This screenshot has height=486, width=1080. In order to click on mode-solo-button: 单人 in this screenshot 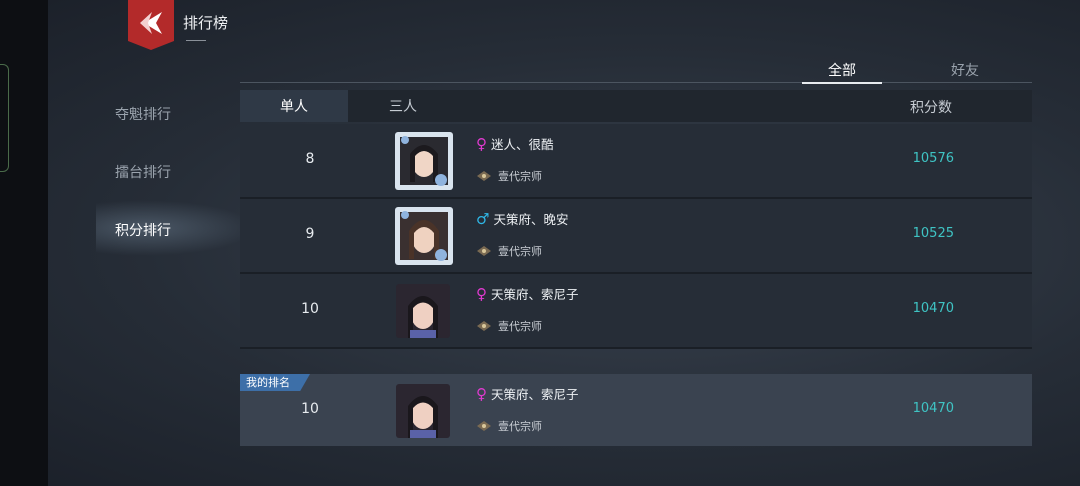, I will do `click(294, 106)`.